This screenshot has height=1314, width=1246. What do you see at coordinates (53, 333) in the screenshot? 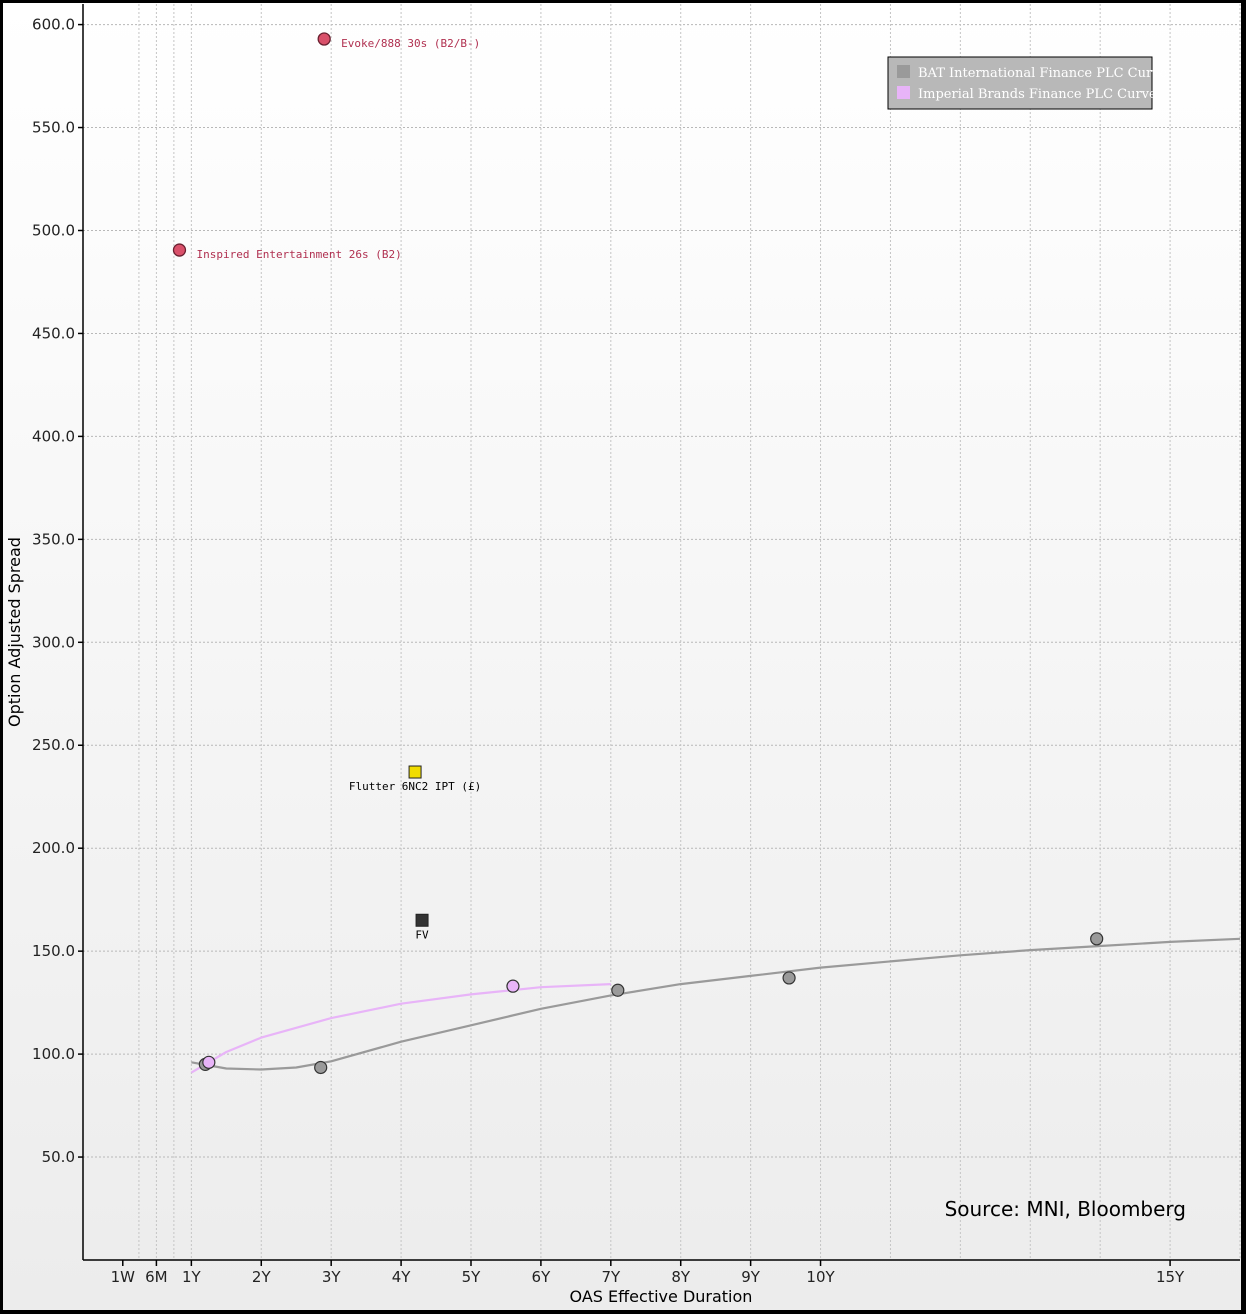
I see `y-tick-label: 450.0` at bounding box center [53, 333].